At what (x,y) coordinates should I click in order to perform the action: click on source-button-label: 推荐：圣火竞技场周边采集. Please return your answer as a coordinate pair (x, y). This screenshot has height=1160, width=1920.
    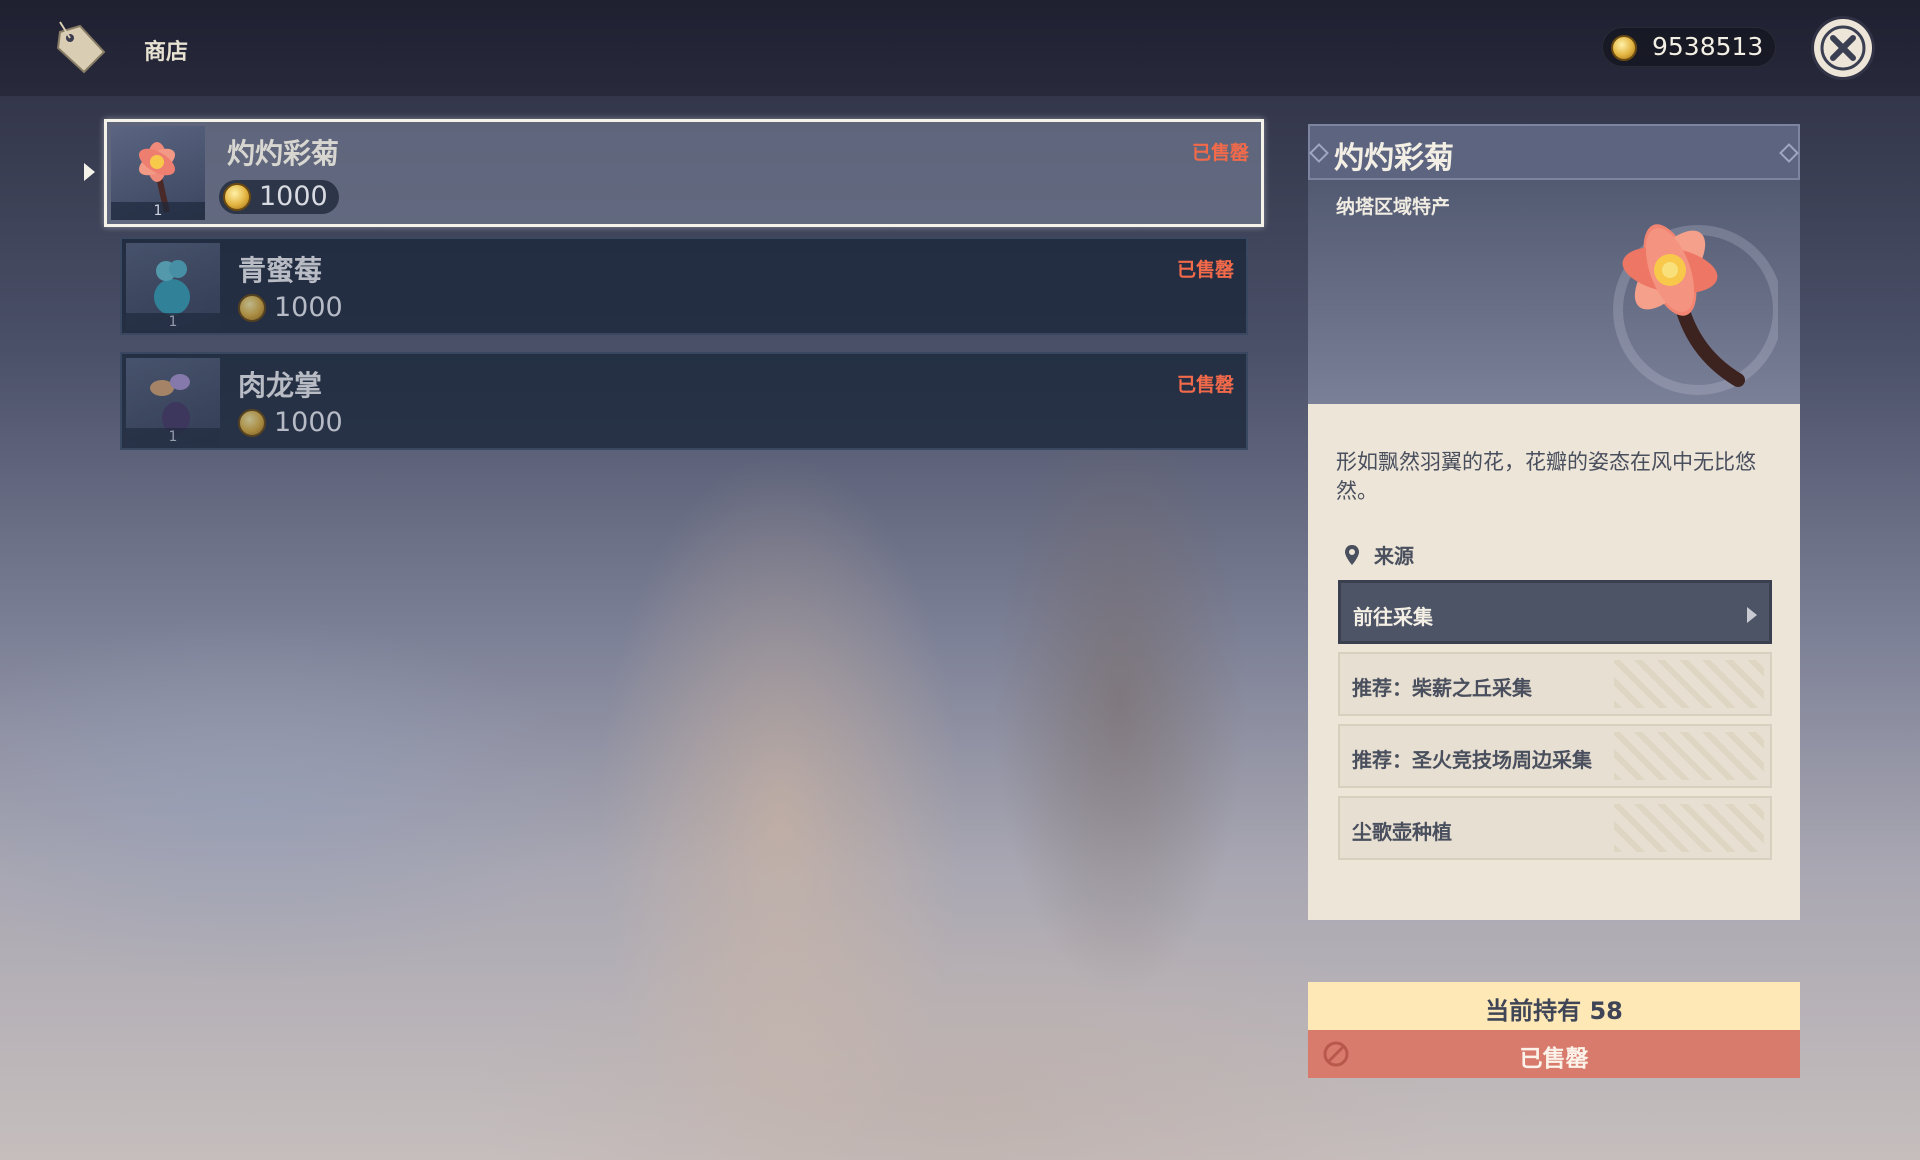
    Looking at the image, I should click on (1472, 760).